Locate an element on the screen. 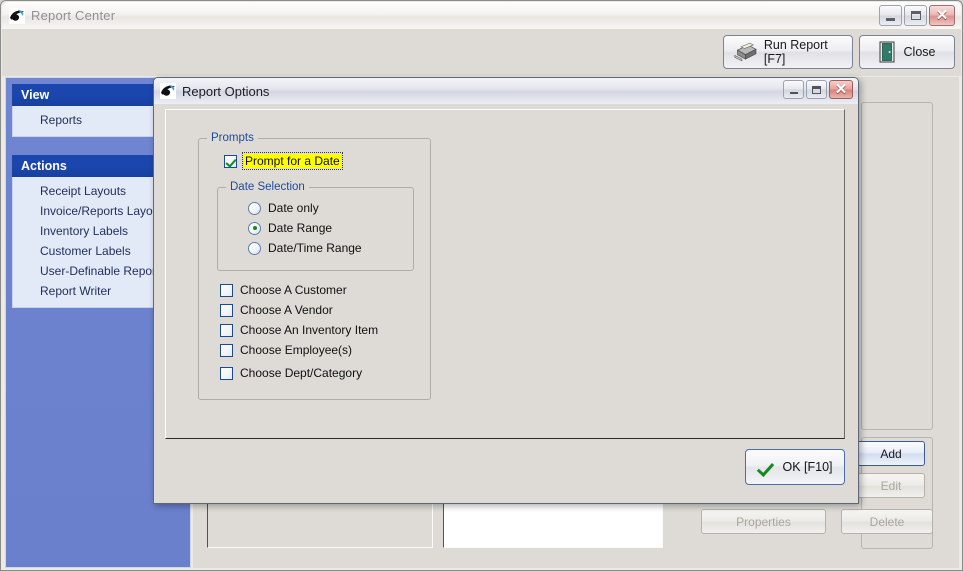 This screenshot has width=963, height=571. exit-door-icon is located at coordinates (887, 52).